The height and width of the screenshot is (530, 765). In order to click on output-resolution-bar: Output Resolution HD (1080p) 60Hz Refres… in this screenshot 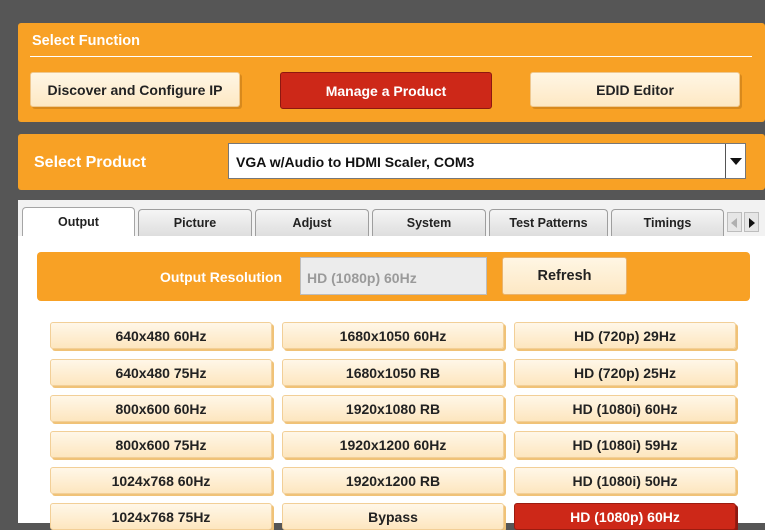, I will do `click(393, 276)`.